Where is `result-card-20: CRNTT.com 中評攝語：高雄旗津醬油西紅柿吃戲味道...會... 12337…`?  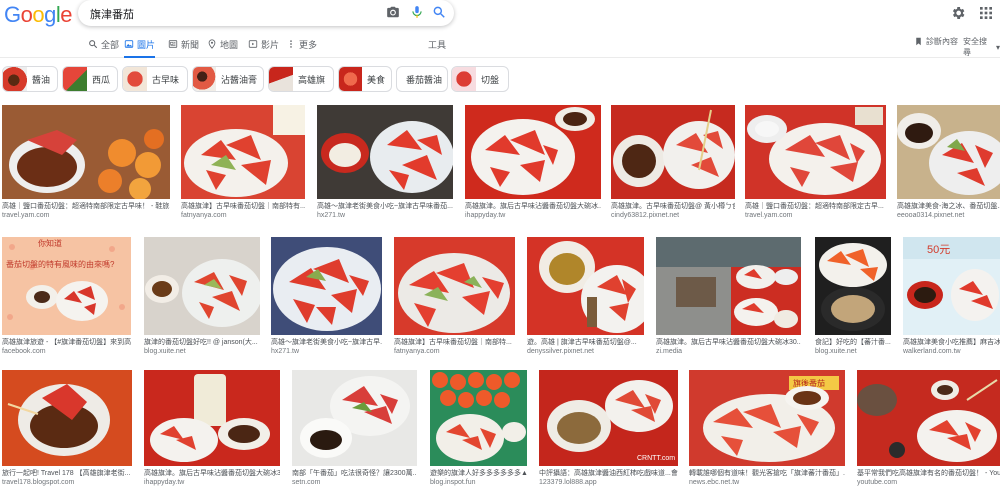 result-card-20: CRNTT.com 中評攝語：高雄旗津醬油西紅柿吃戲味道...會... 12337… is located at coordinates (608, 428).